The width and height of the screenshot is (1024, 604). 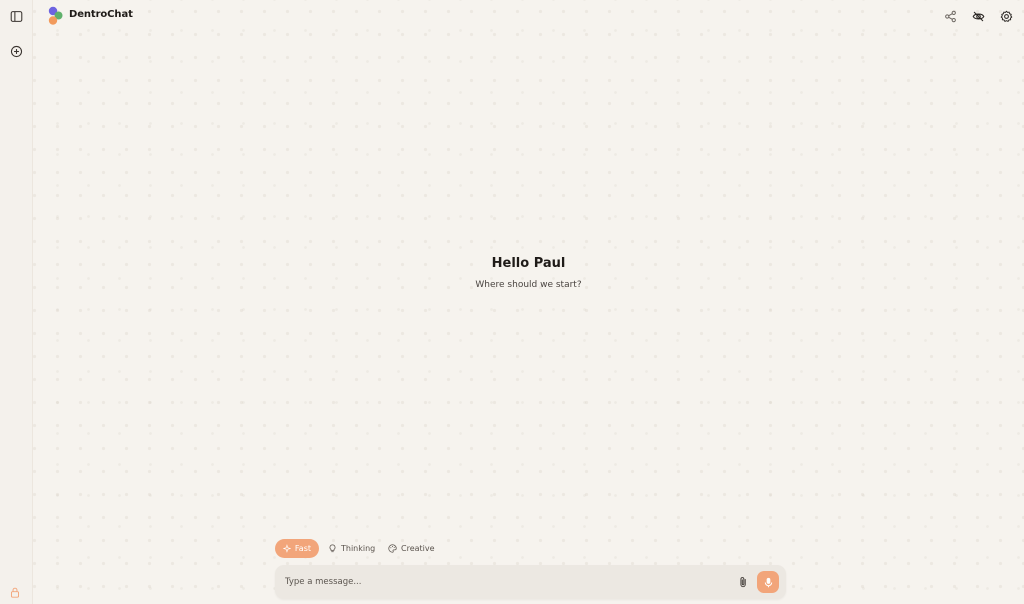 I want to click on sidebar-toggle-button, so click(x=16, y=16).